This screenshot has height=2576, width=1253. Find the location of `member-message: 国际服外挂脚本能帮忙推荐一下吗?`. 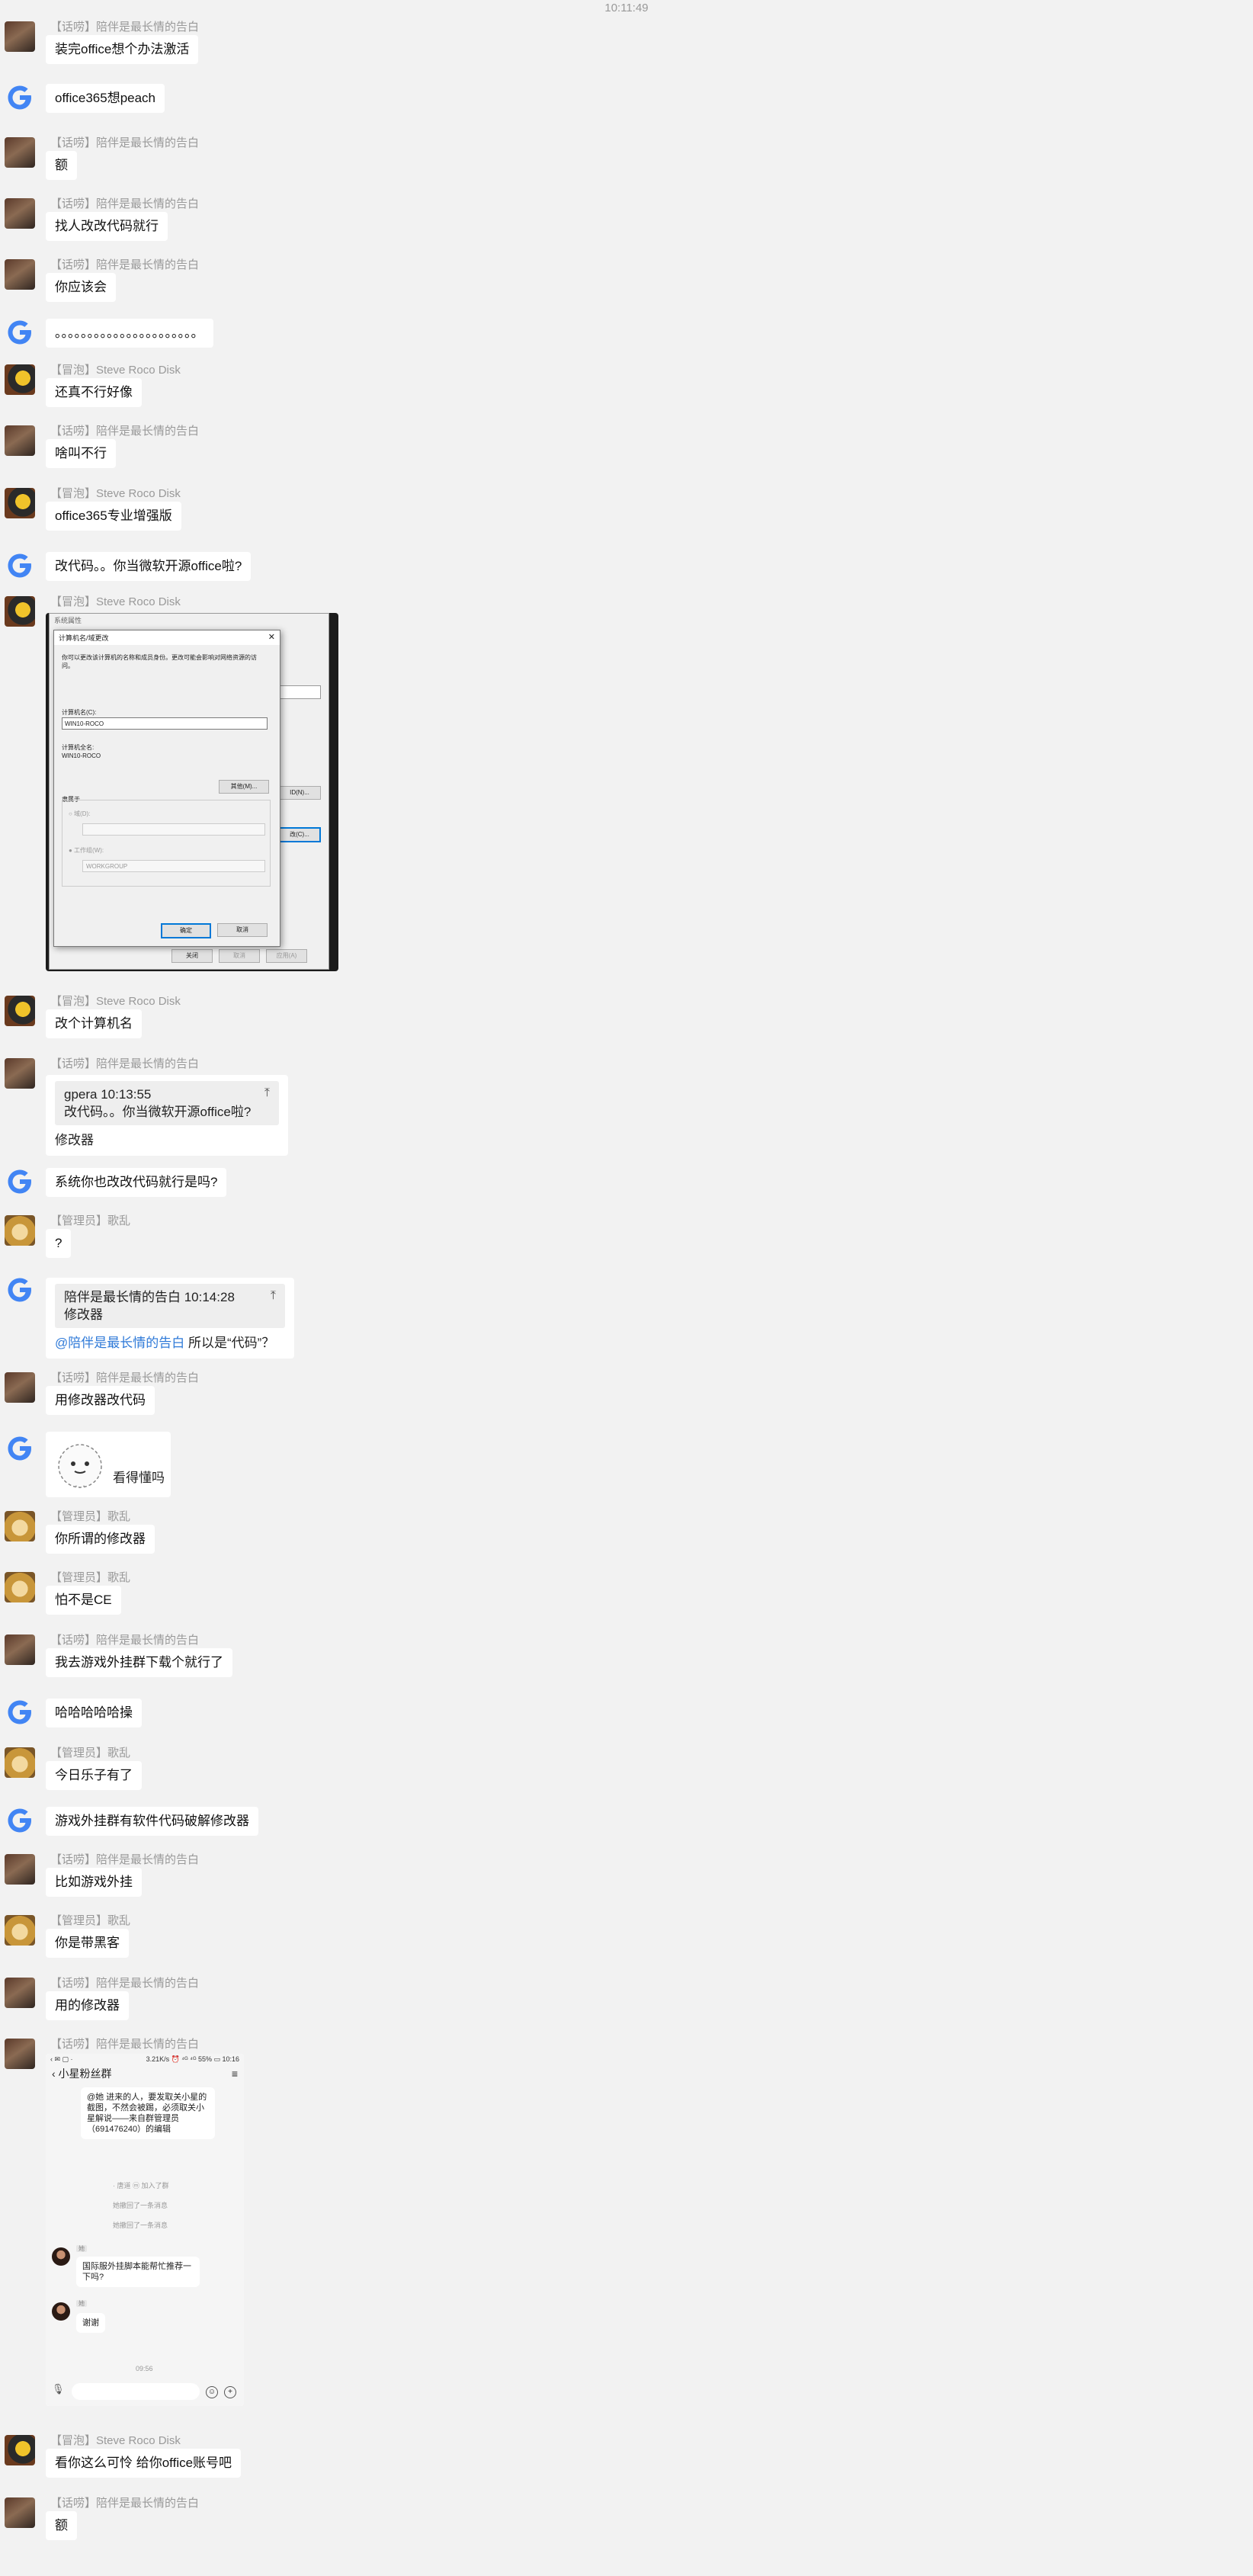

member-message: 国际服外挂脚本能帮忙推荐一下吗? is located at coordinates (138, 2272).